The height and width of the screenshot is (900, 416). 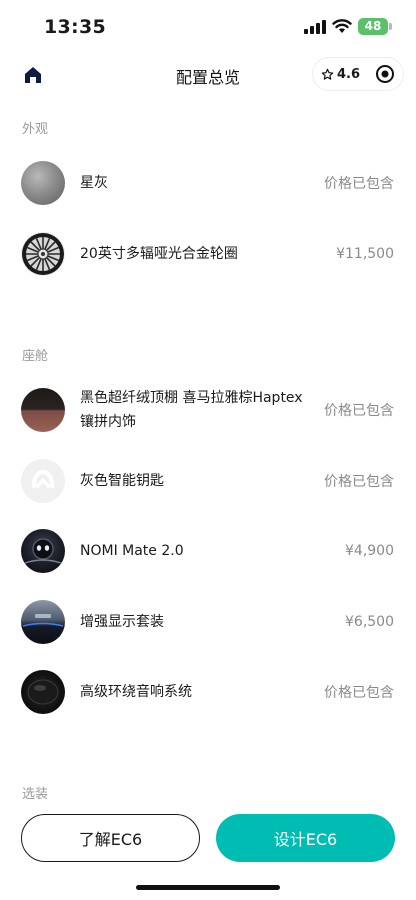 What do you see at coordinates (385, 74) in the screenshot?
I see `target-icon` at bounding box center [385, 74].